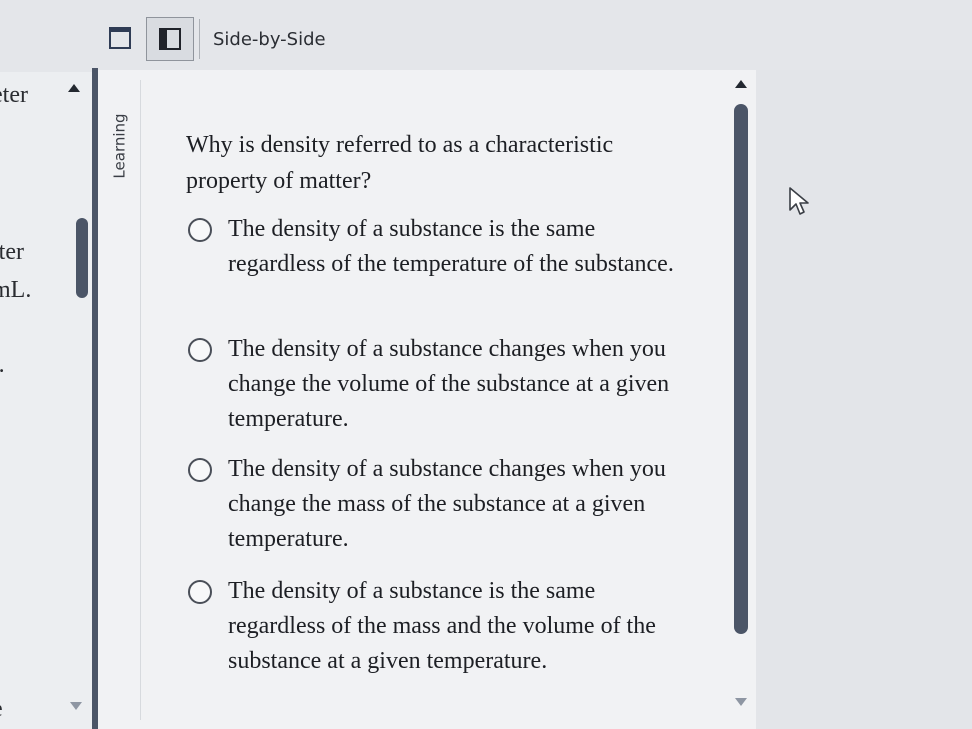 Image resolution: width=972 pixels, height=729 pixels. Describe the element at coordinates (2, 365) in the screenshot. I see `left-text-fragment: r.` at that location.